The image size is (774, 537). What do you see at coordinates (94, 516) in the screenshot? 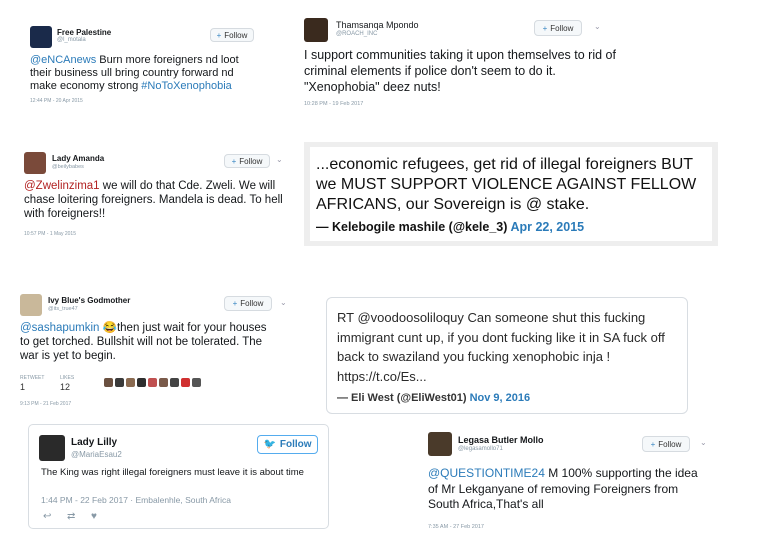
I see `heart-icon: ♥` at bounding box center [94, 516].